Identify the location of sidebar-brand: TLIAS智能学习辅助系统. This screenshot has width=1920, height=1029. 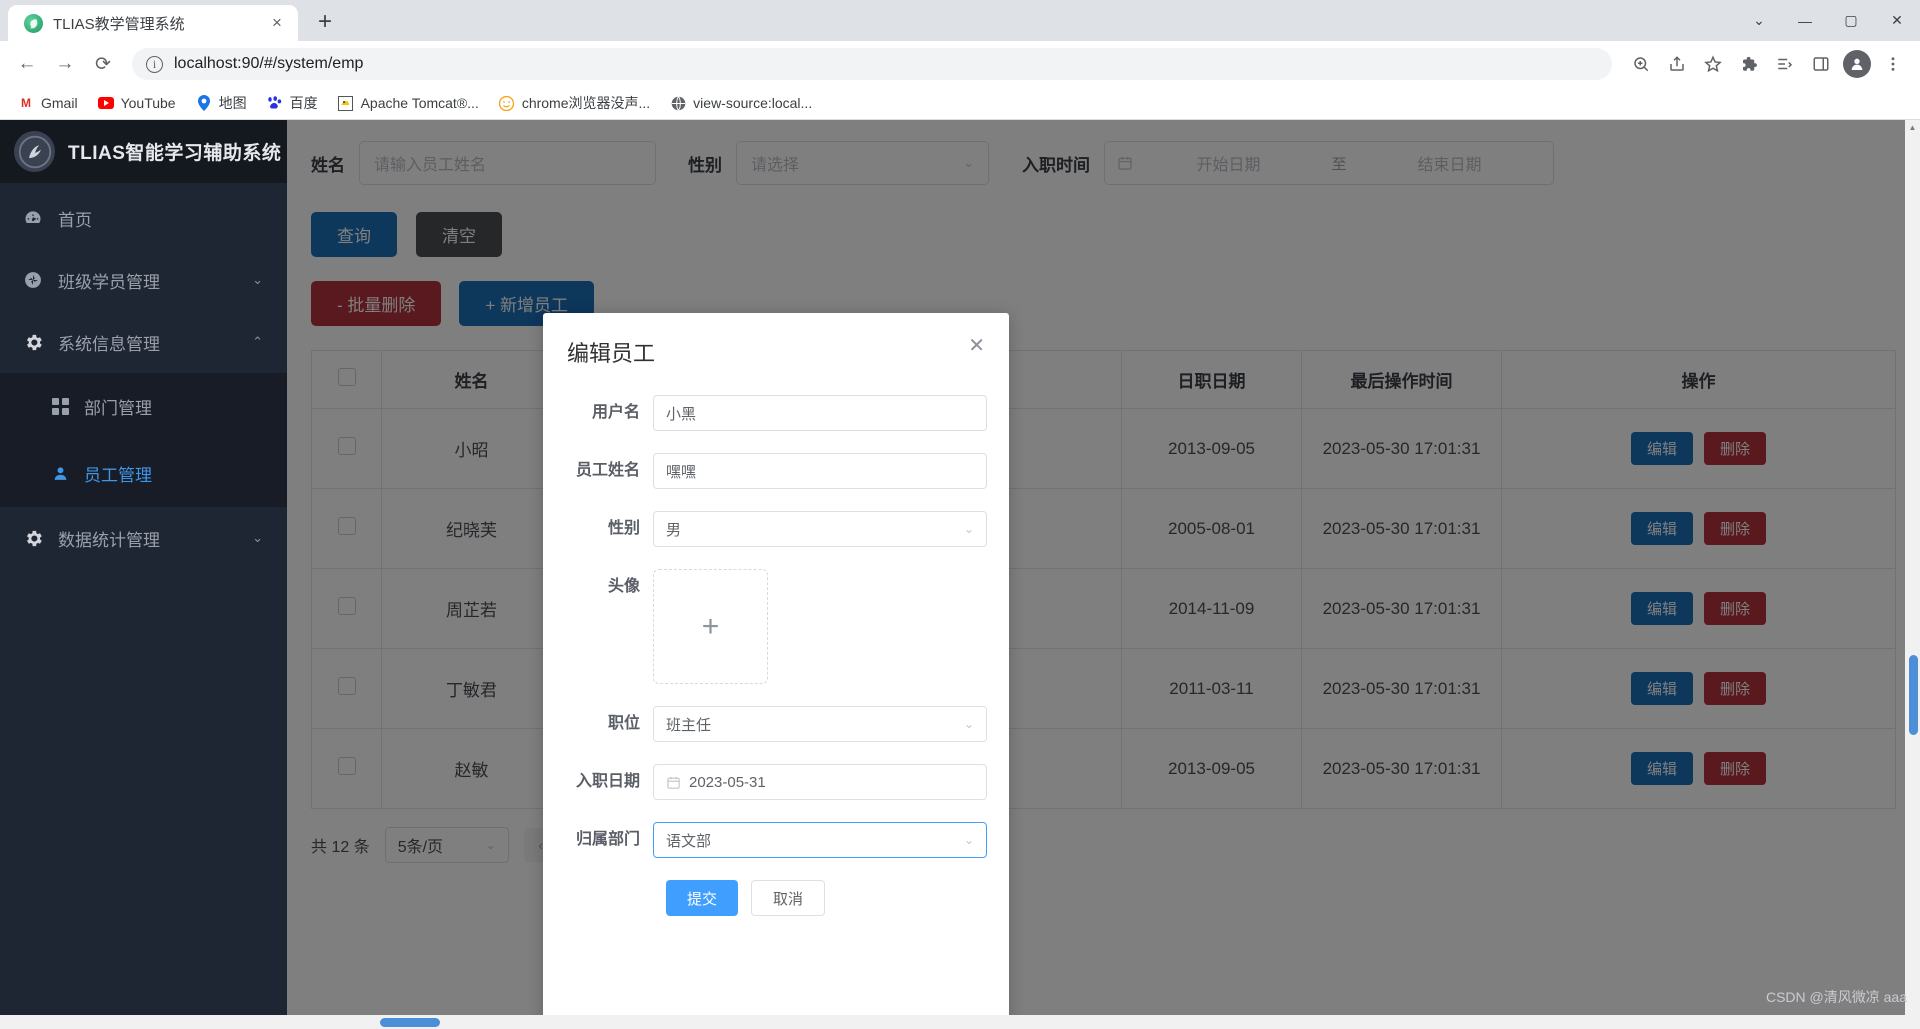
(143, 151).